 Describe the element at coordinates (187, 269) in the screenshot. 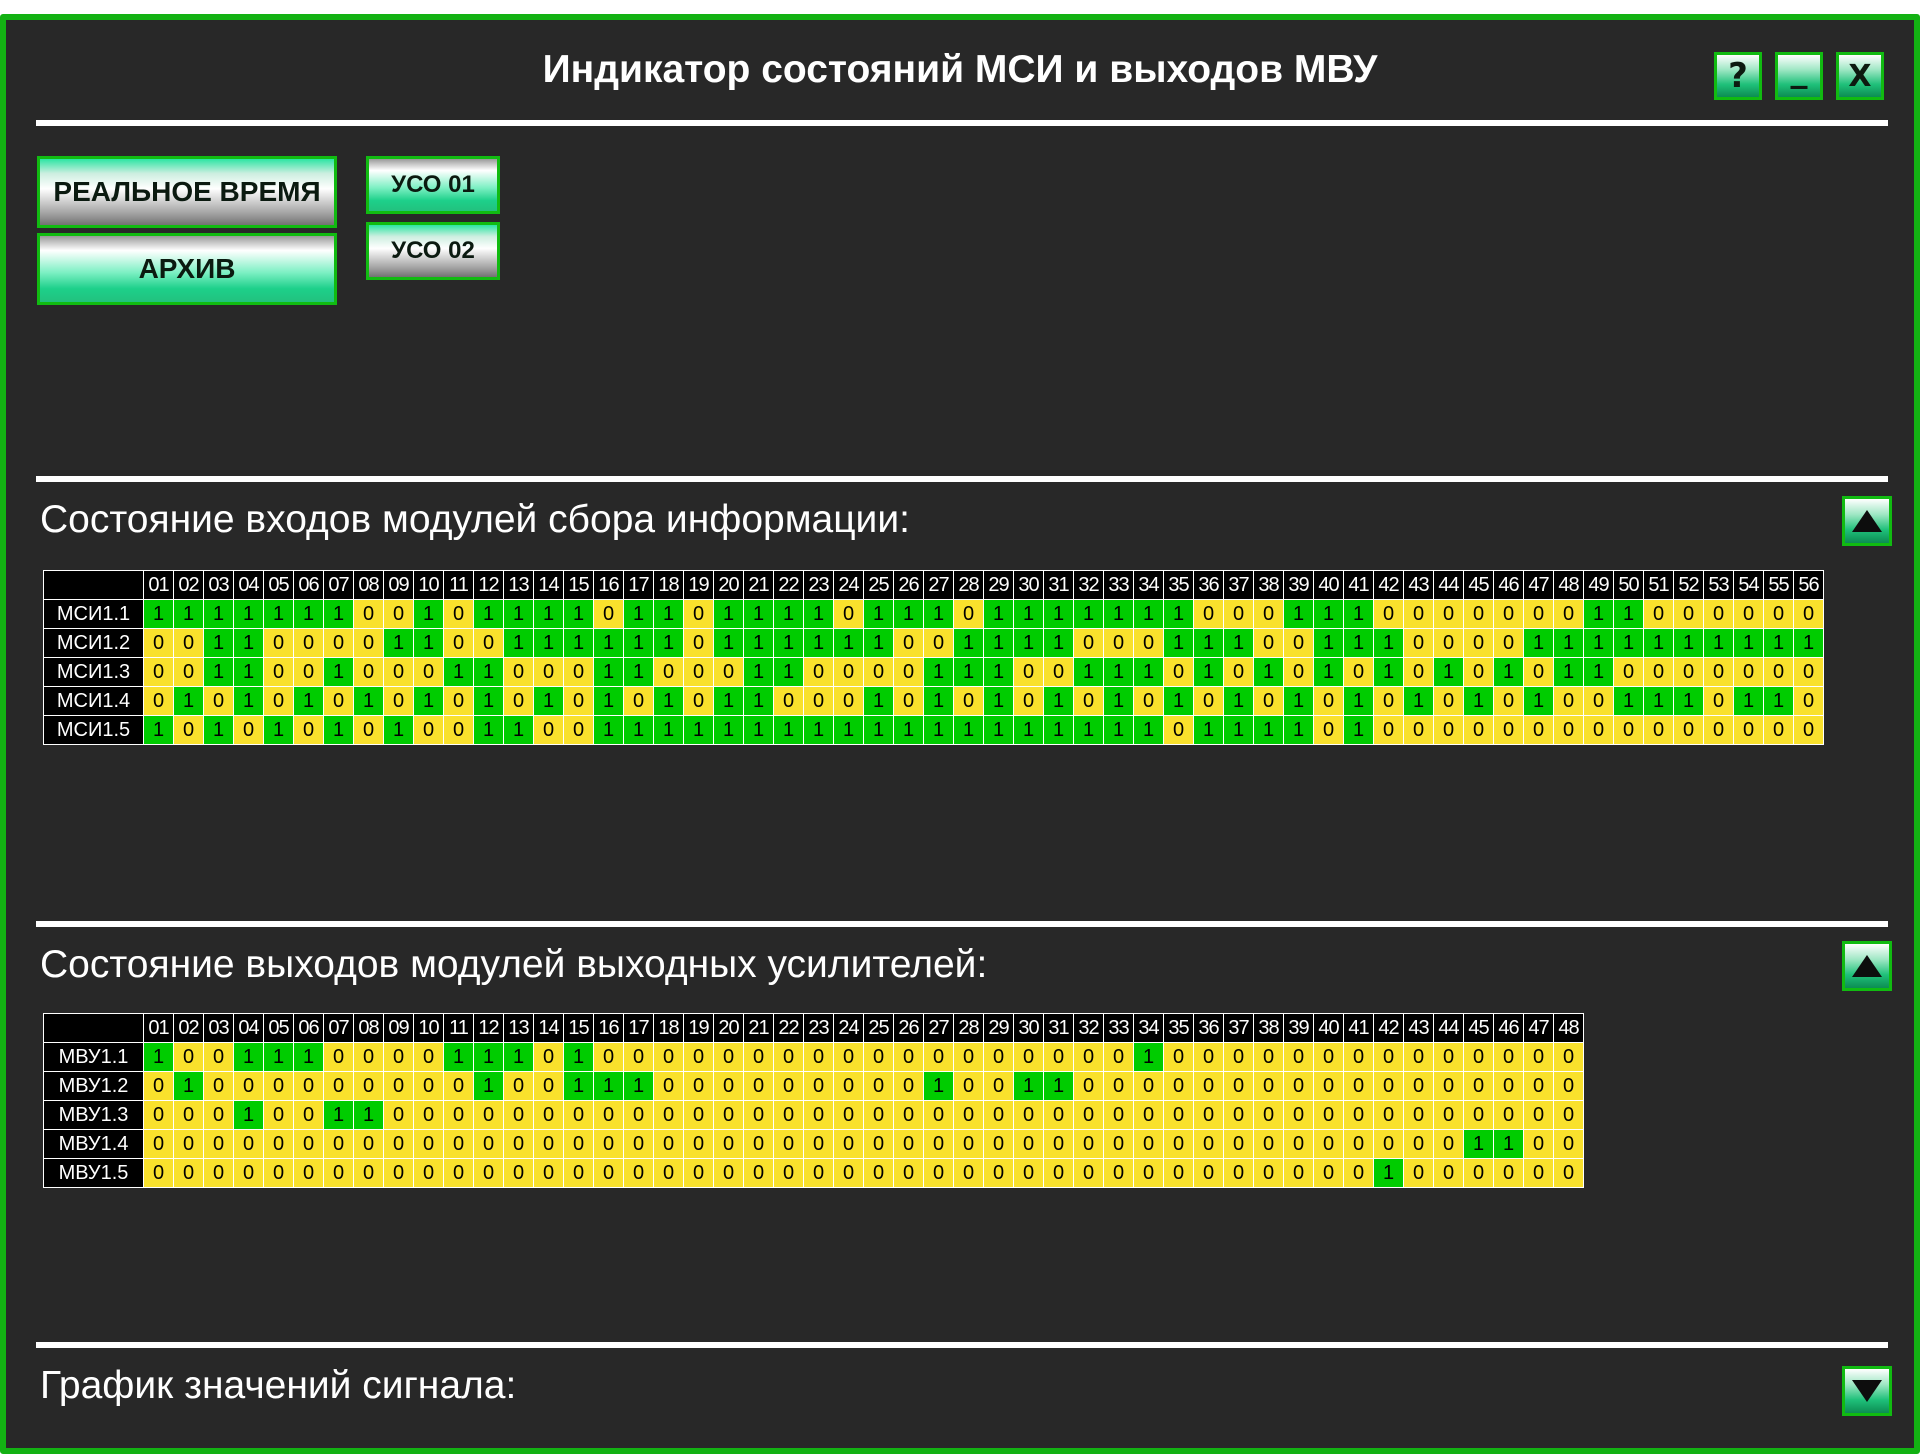

I see `archive-button: АРХИВ` at that location.